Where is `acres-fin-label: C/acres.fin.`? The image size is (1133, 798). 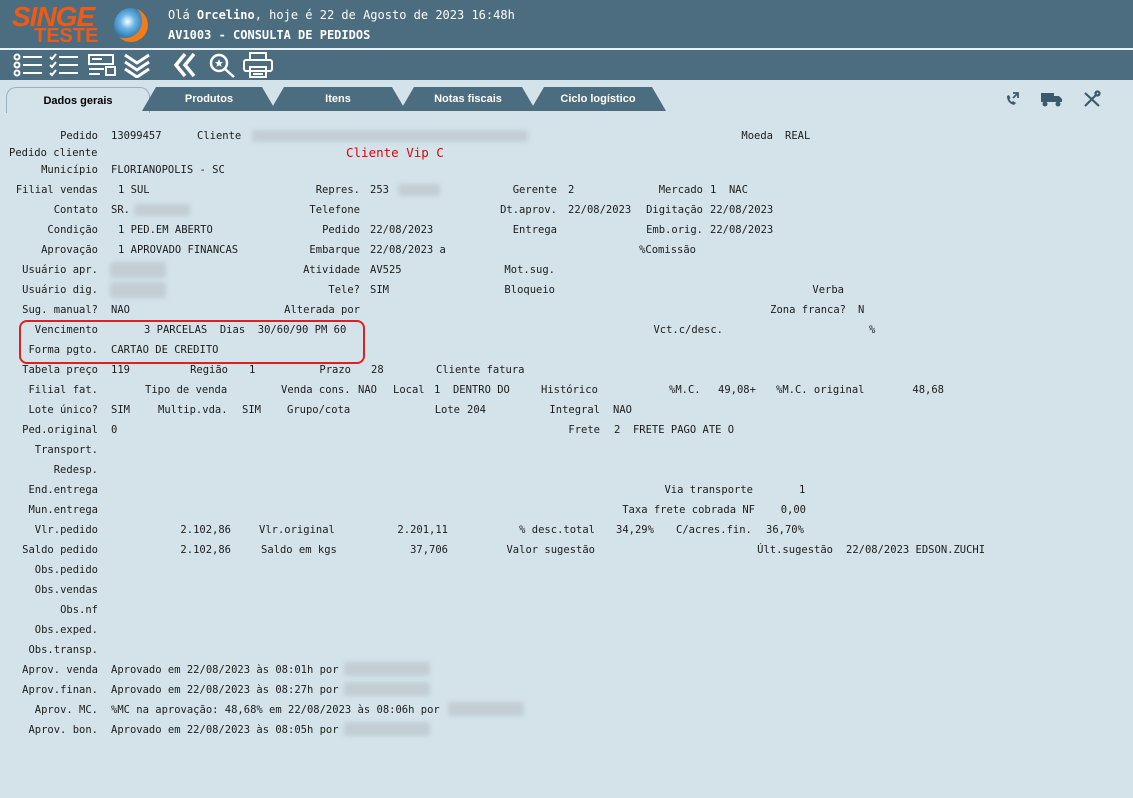
acres-fin-label: C/acres.fin. is located at coordinates (714, 530).